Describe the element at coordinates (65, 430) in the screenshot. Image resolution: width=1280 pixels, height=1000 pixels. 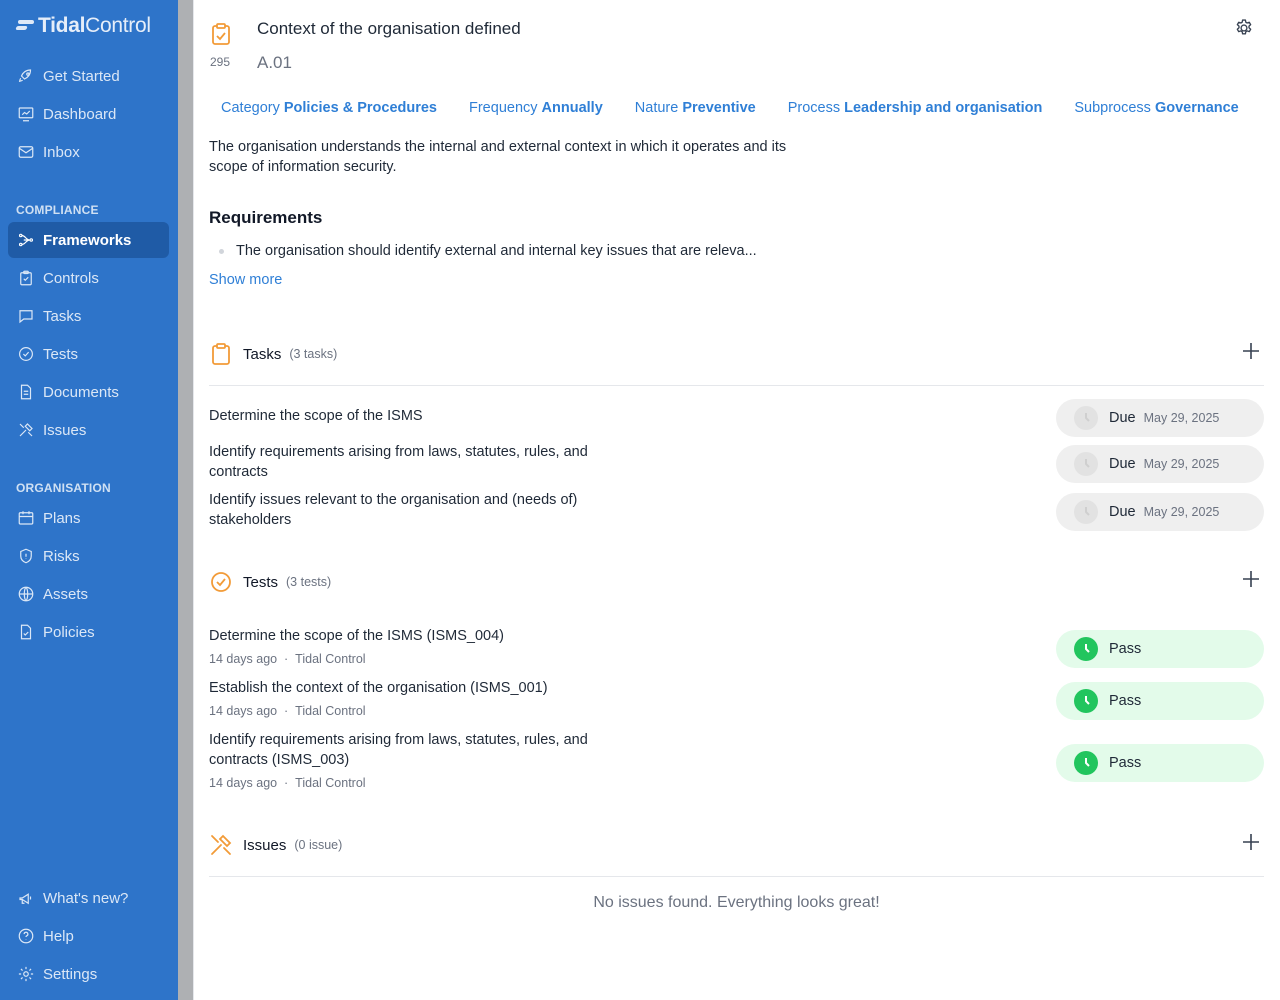
I see `sidebar-item-label: Issues` at that location.